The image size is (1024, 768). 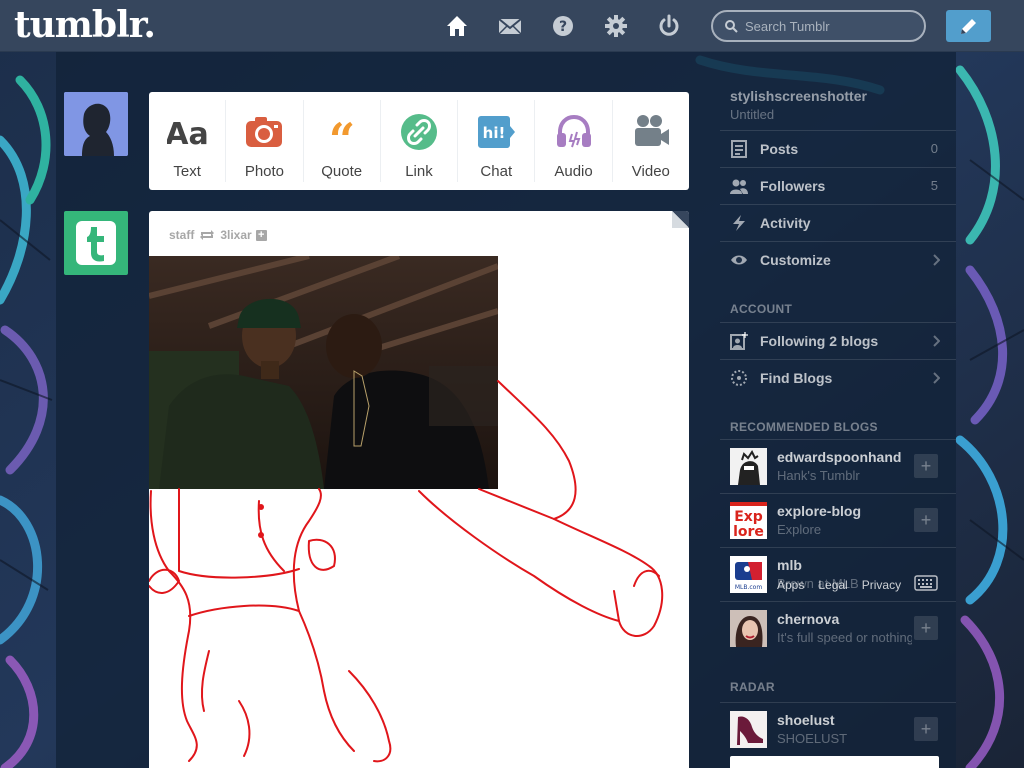 What do you see at coordinates (838, 466) in the screenshot?
I see `recommended-blog: edwardspoonhand Hank's Tumblr +` at bounding box center [838, 466].